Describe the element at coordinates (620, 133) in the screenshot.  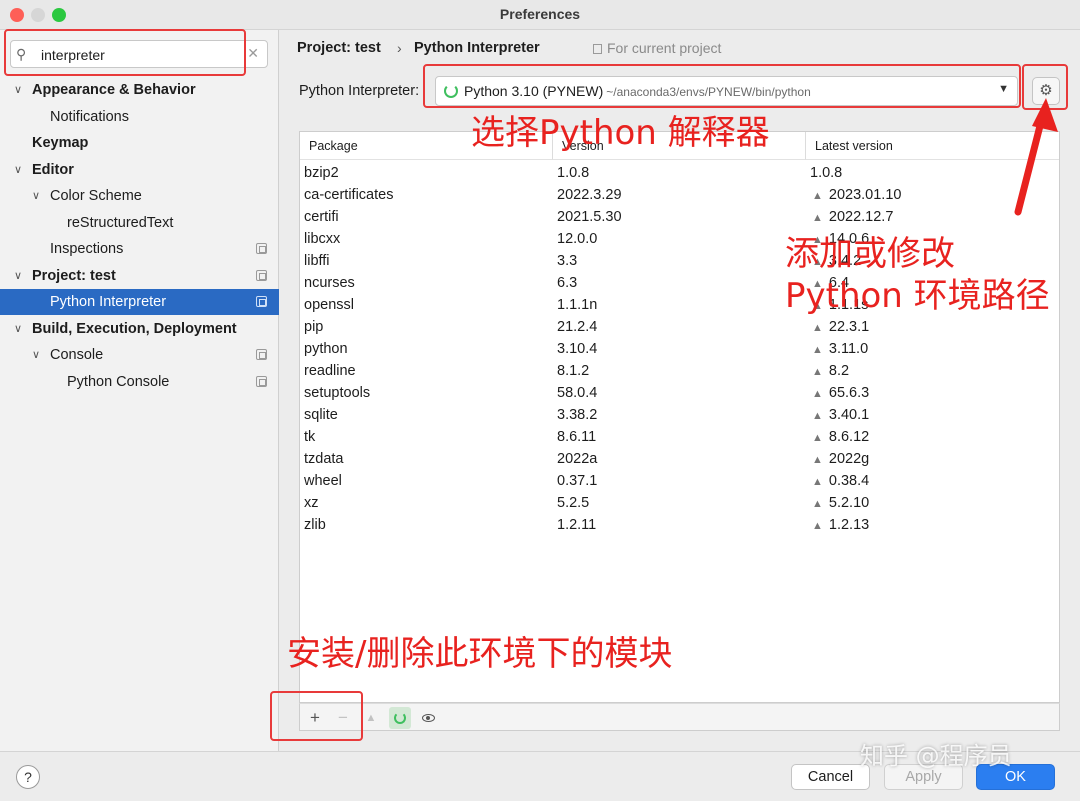
I see `annotation-select-interpreter: 选择Python 解释器` at that location.